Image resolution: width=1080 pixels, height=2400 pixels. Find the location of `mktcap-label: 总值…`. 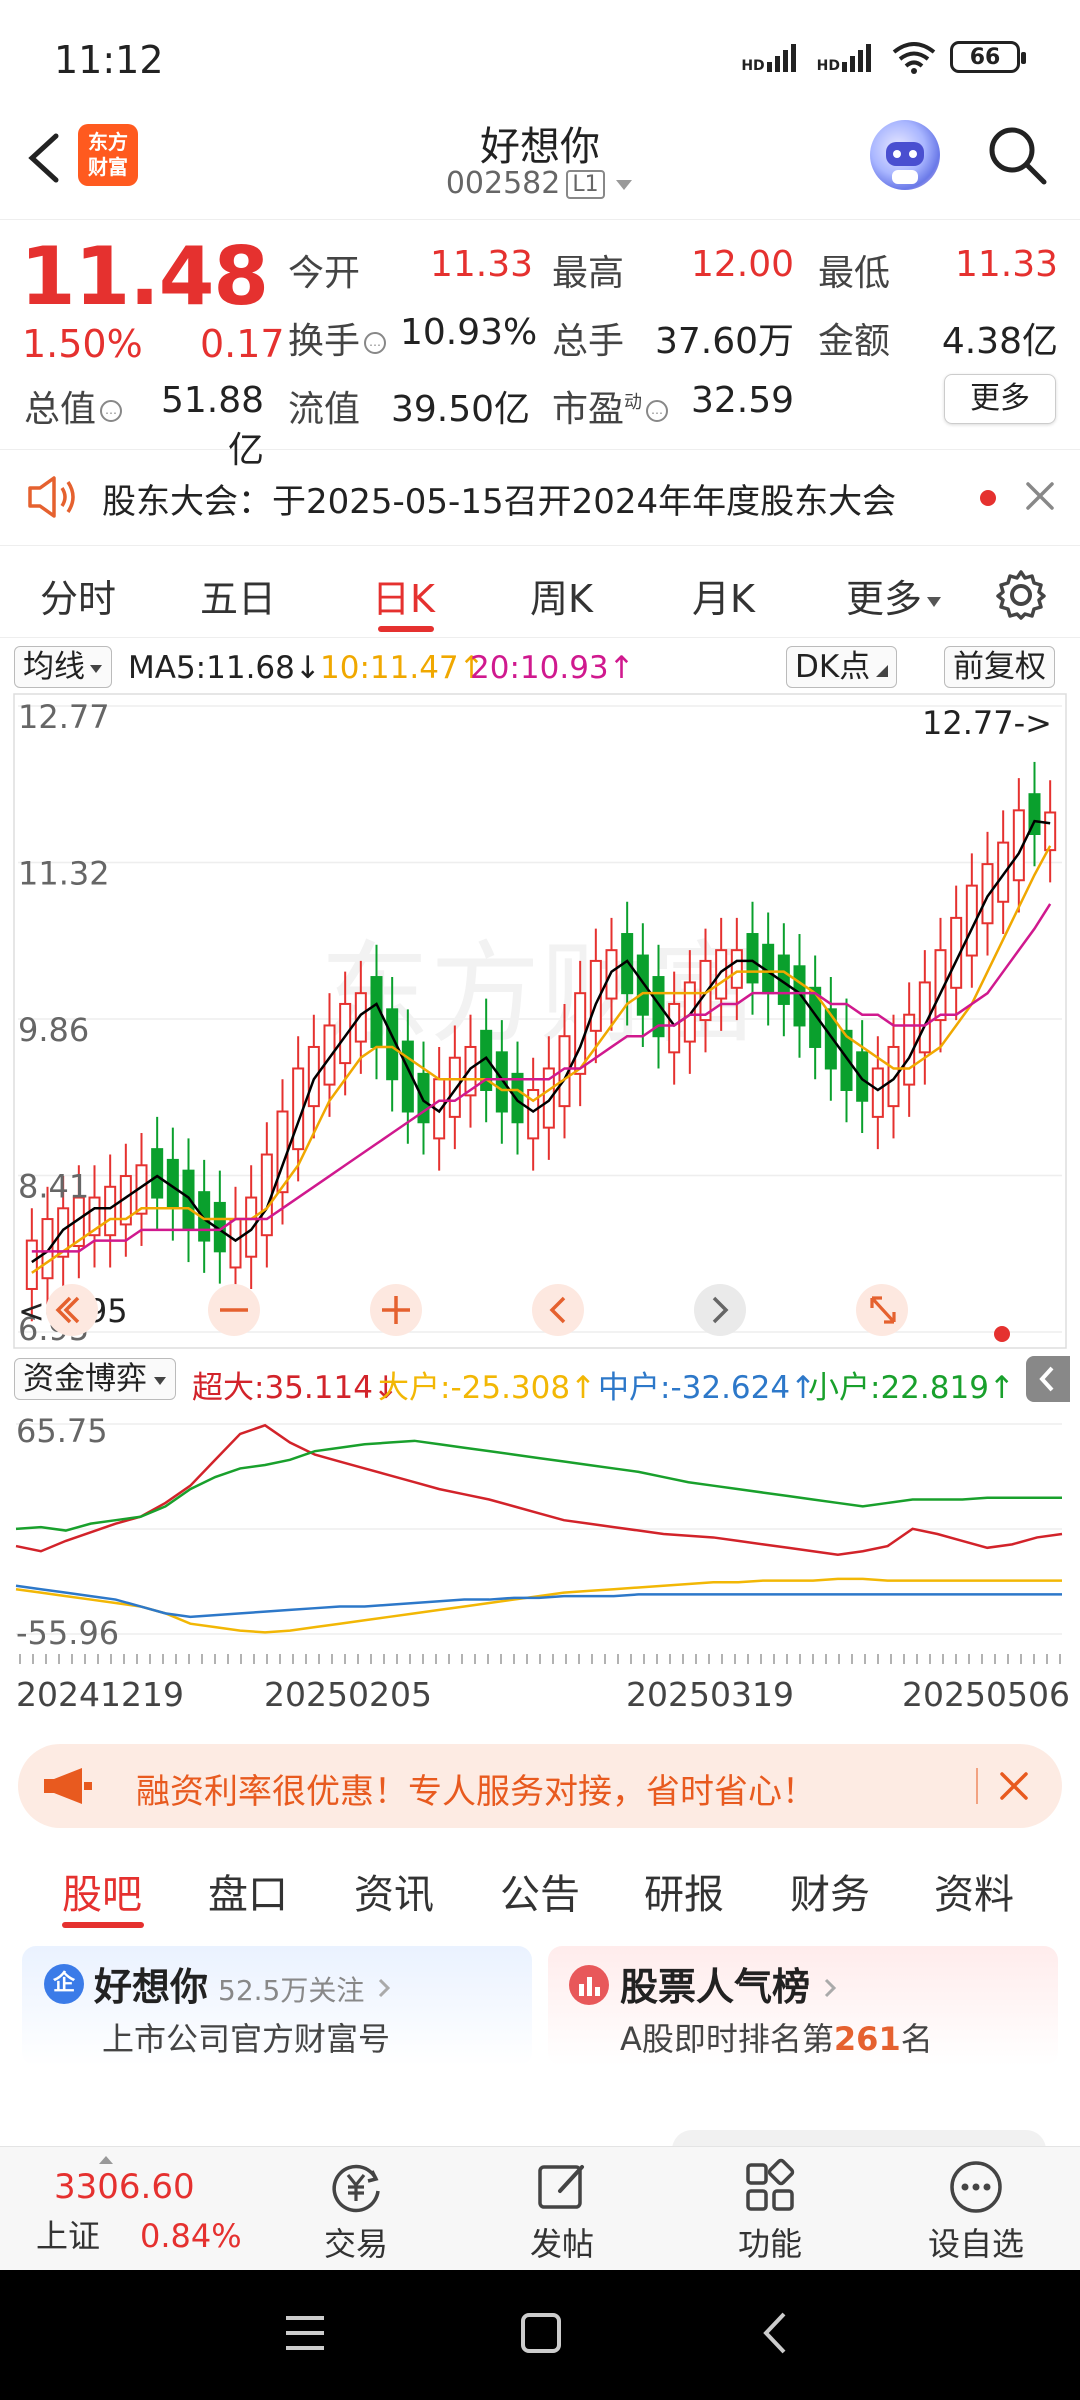

mktcap-label: 总值… is located at coordinates (73, 406).